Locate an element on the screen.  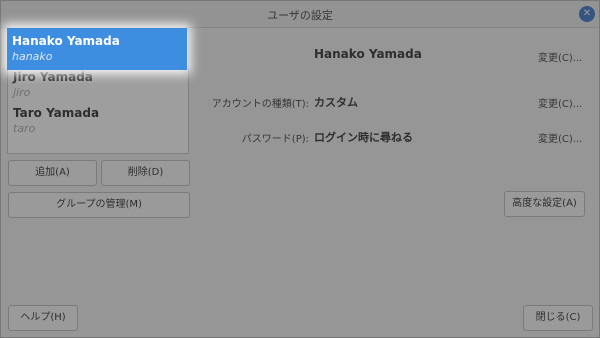
close-button: 閉じる(C) is located at coordinates (558, 318).